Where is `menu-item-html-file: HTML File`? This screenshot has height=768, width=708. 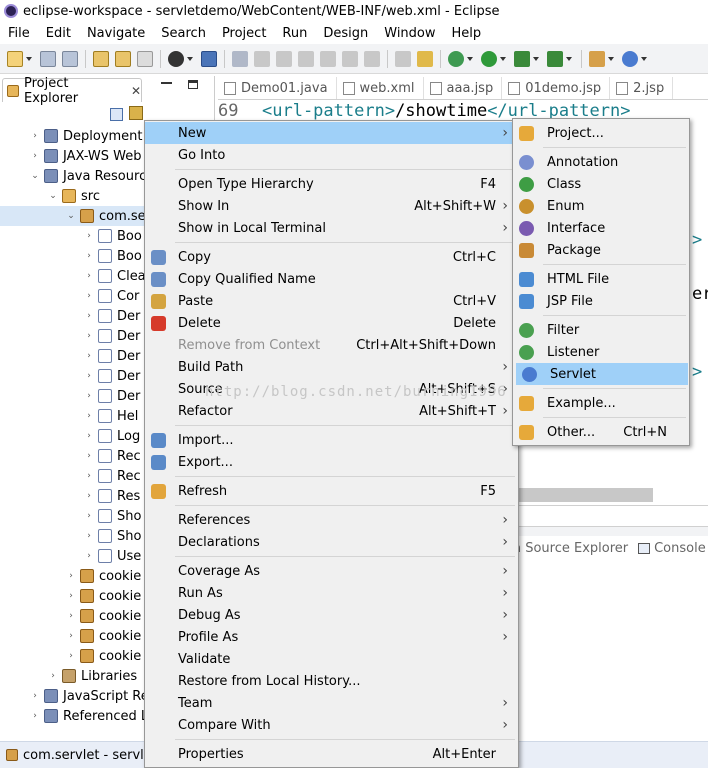 menu-item-html-file: HTML File is located at coordinates (601, 279).